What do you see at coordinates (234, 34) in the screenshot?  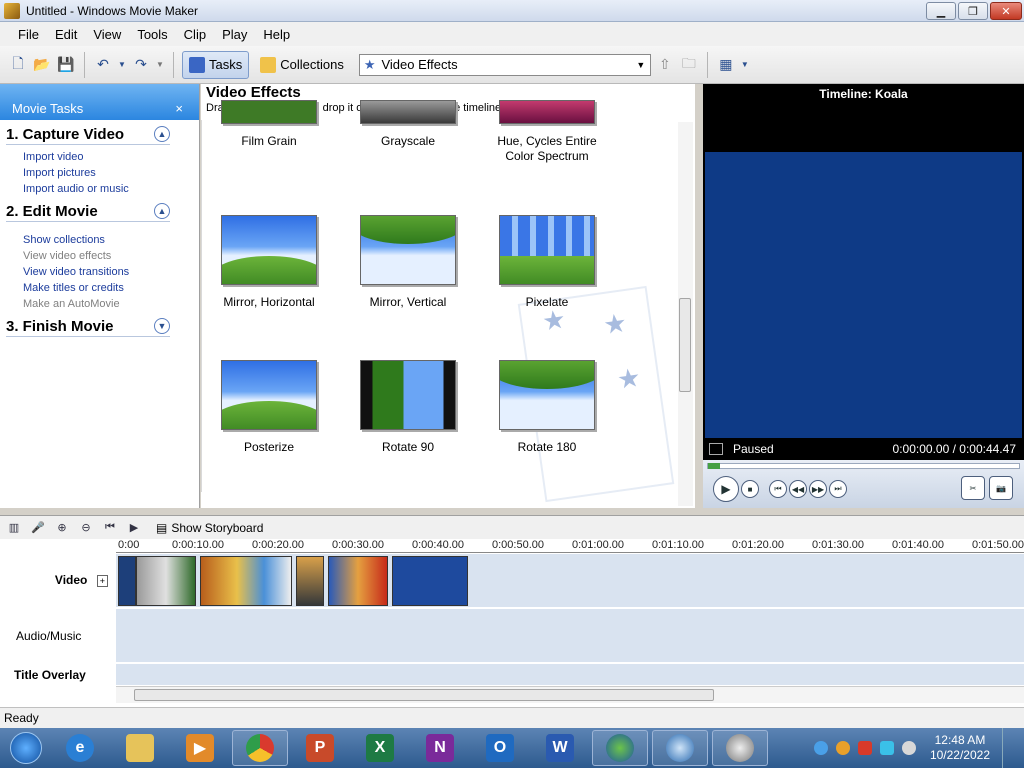 I see `menu-play: Play` at bounding box center [234, 34].